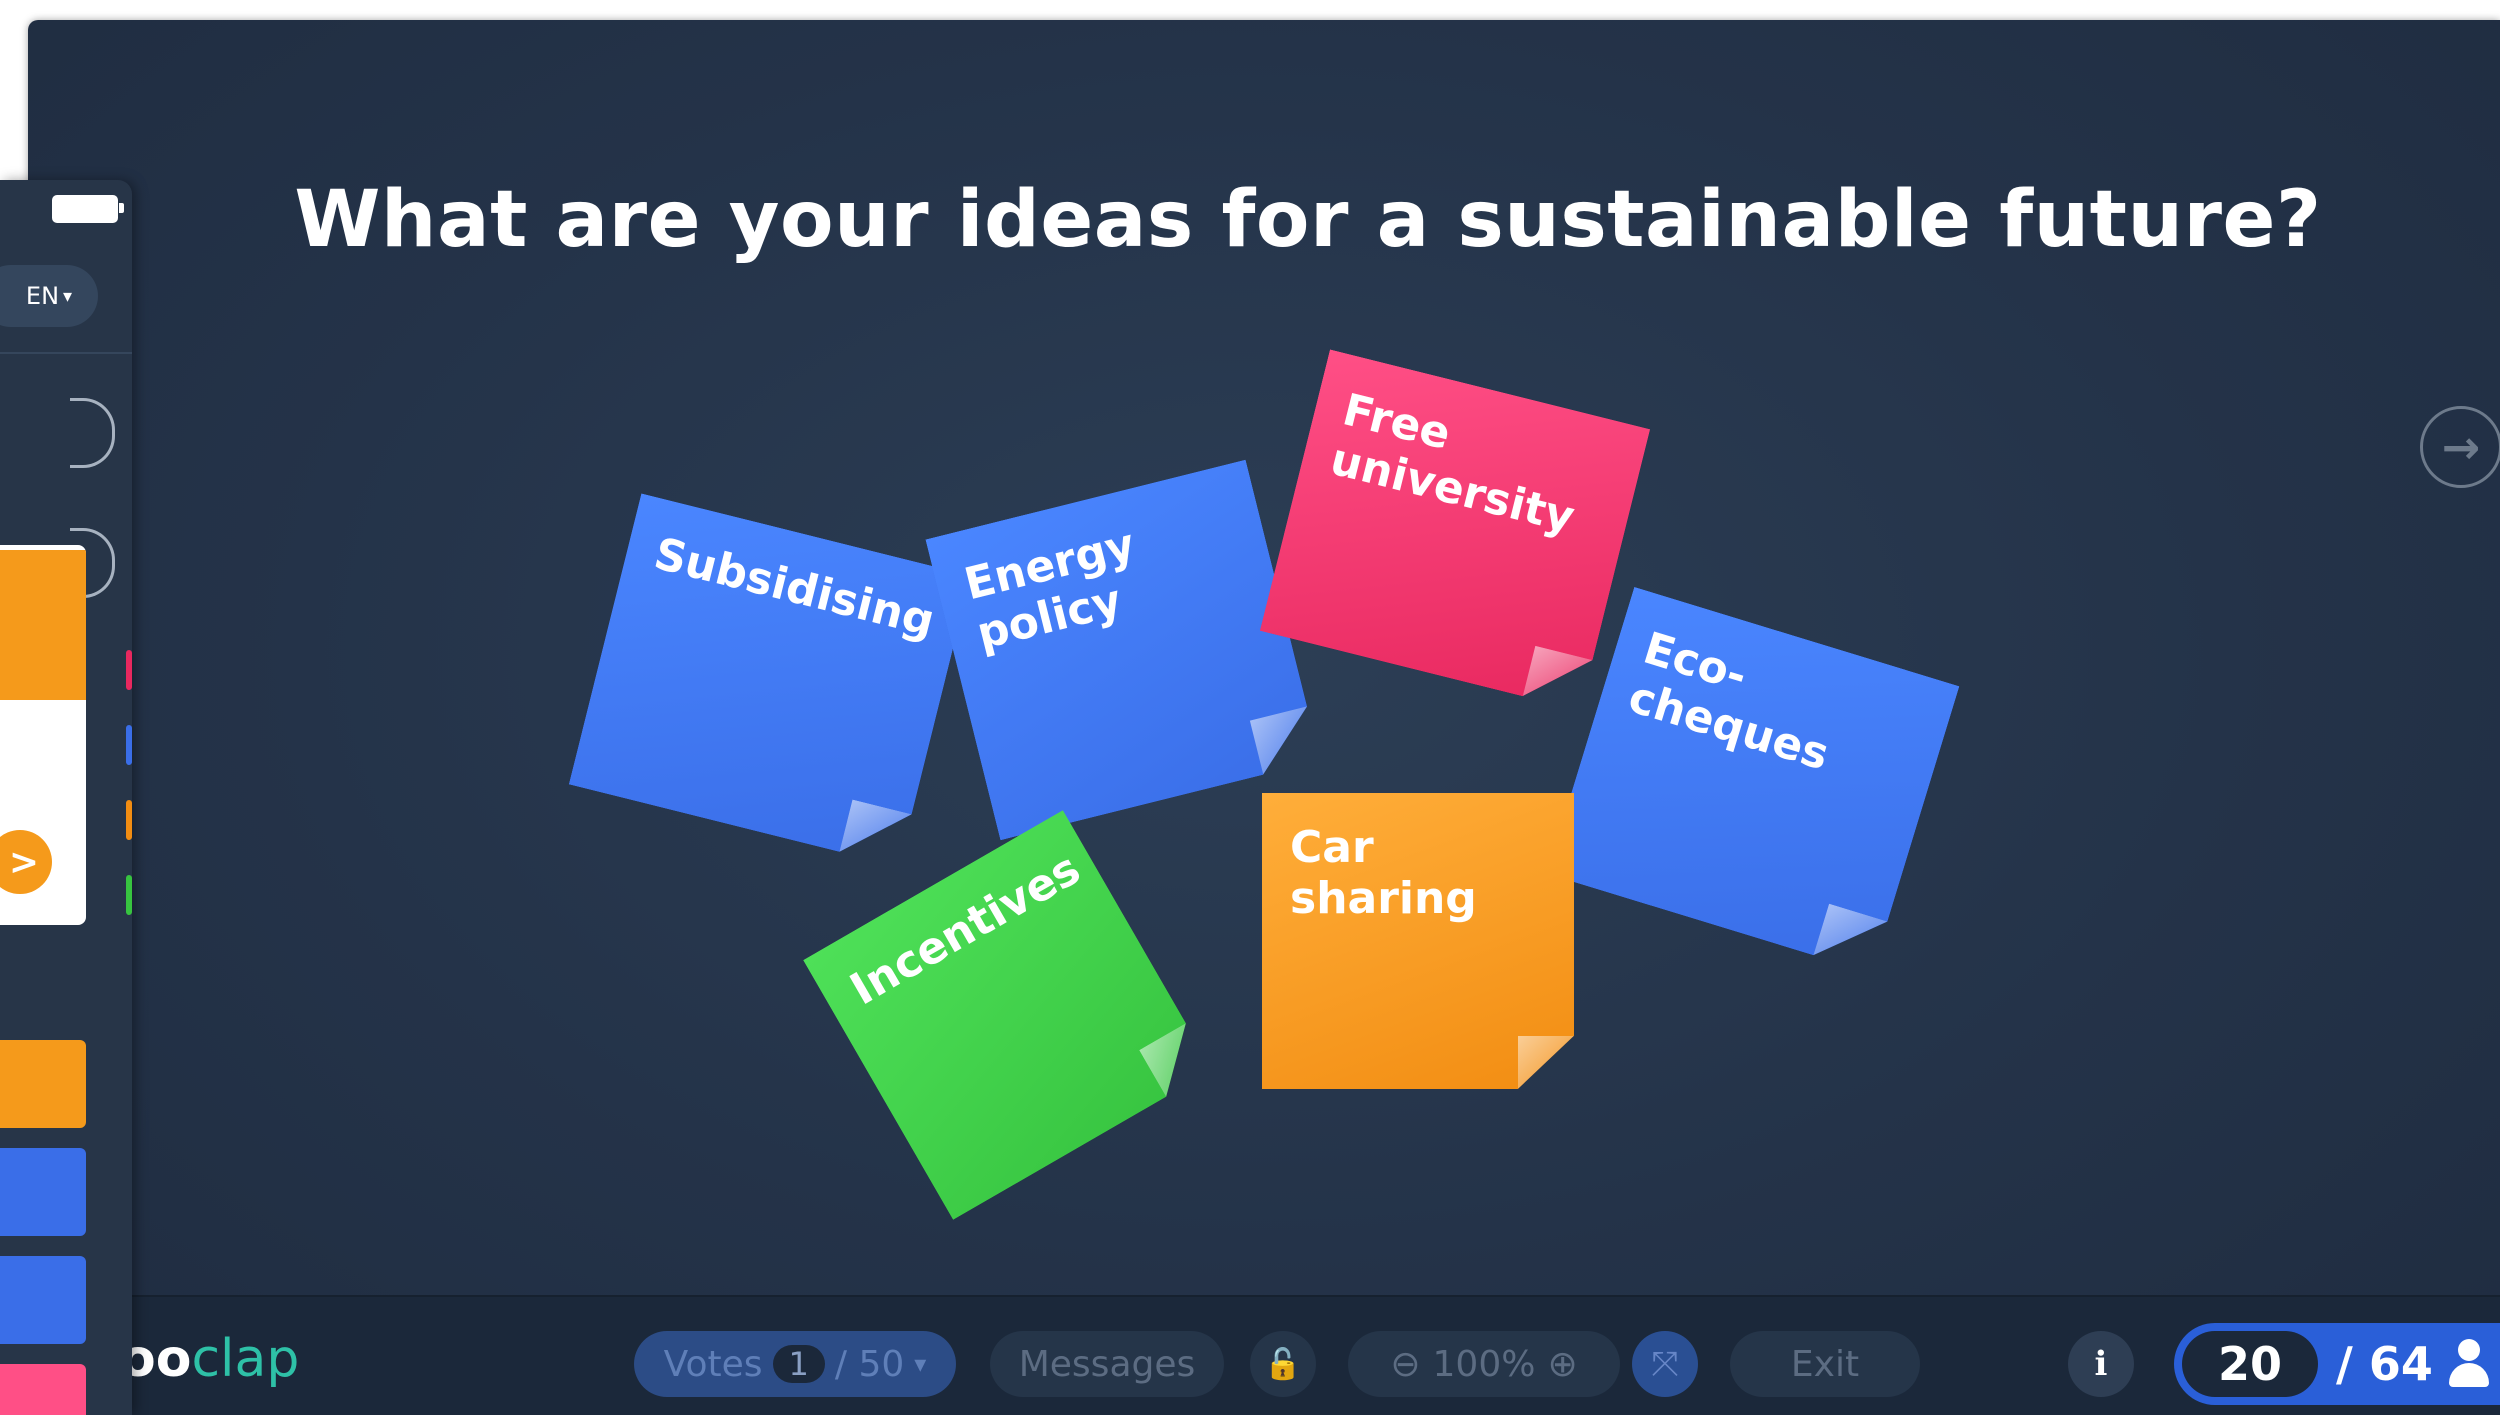 The height and width of the screenshot is (1415, 2500). What do you see at coordinates (1562, 1364) in the screenshot?
I see `zoom-in-icon: ⊕` at bounding box center [1562, 1364].